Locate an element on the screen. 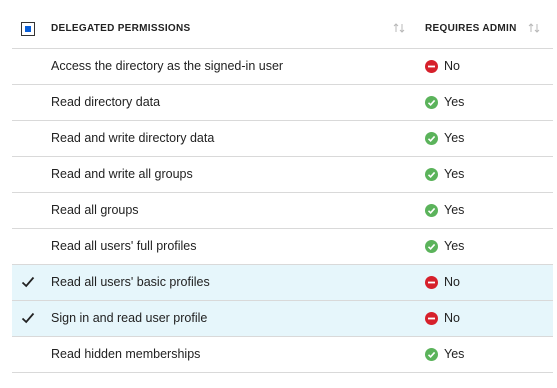 The height and width of the screenshot is (388, 557). table-row: Read hidden memberships Yes is located at coordinates (282, 355).